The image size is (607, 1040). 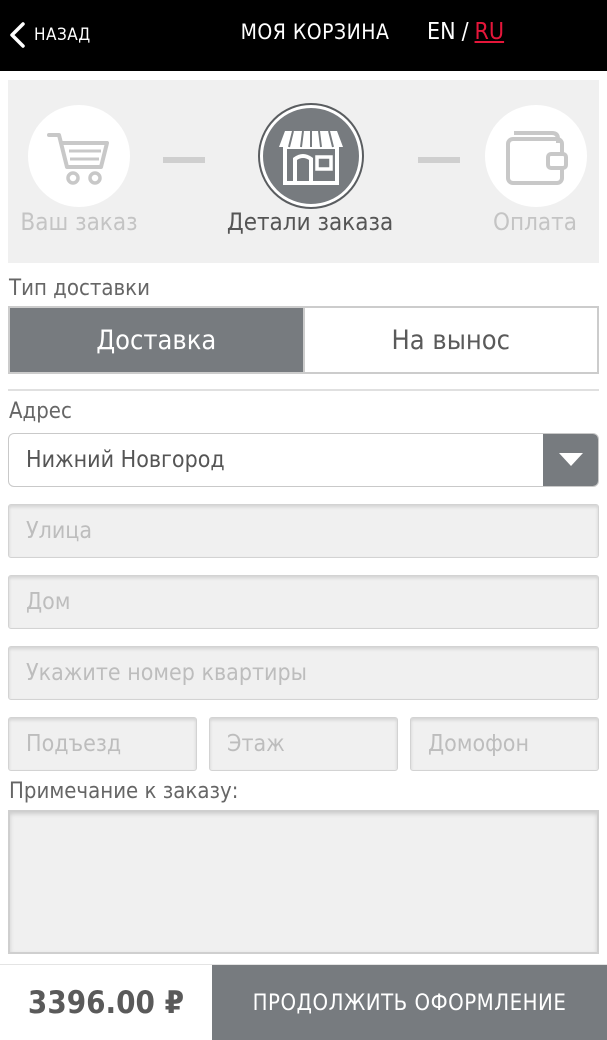 What do you see at coordinates (125, 460) in the screenshot?
I see `city-value: Нижний Новгород` at bounding box center [125, 460].